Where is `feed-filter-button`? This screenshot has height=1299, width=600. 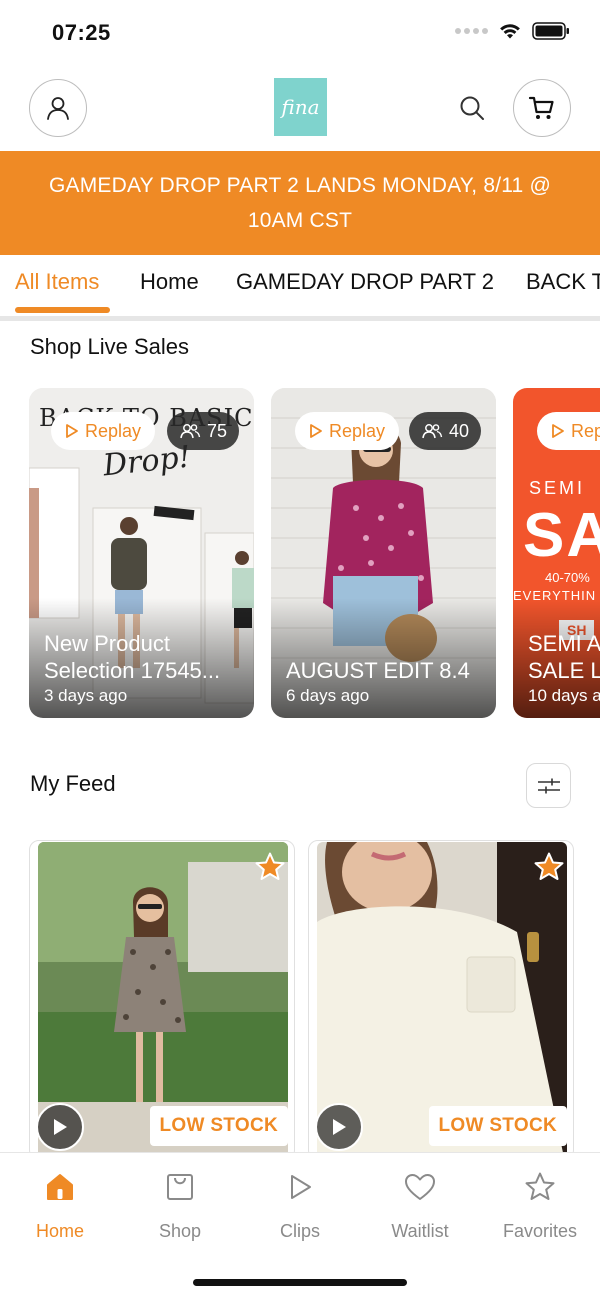
feed-filter-button is located at coordinates (548, 785).